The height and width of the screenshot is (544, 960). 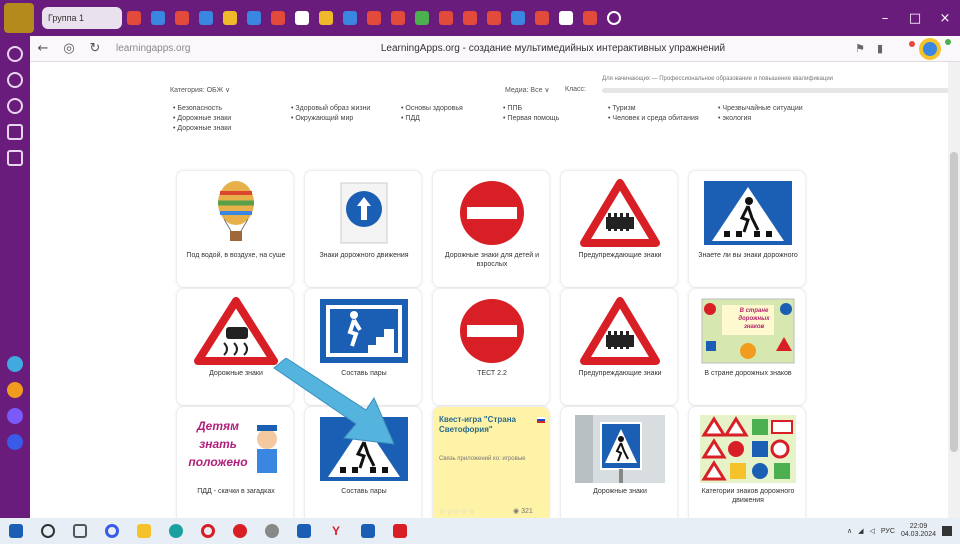 What do you see at coordinates (747, 462) in the screenshot?
I see `app-tile: Категории знаков дорожного движения` at bounding box center [747, 462].